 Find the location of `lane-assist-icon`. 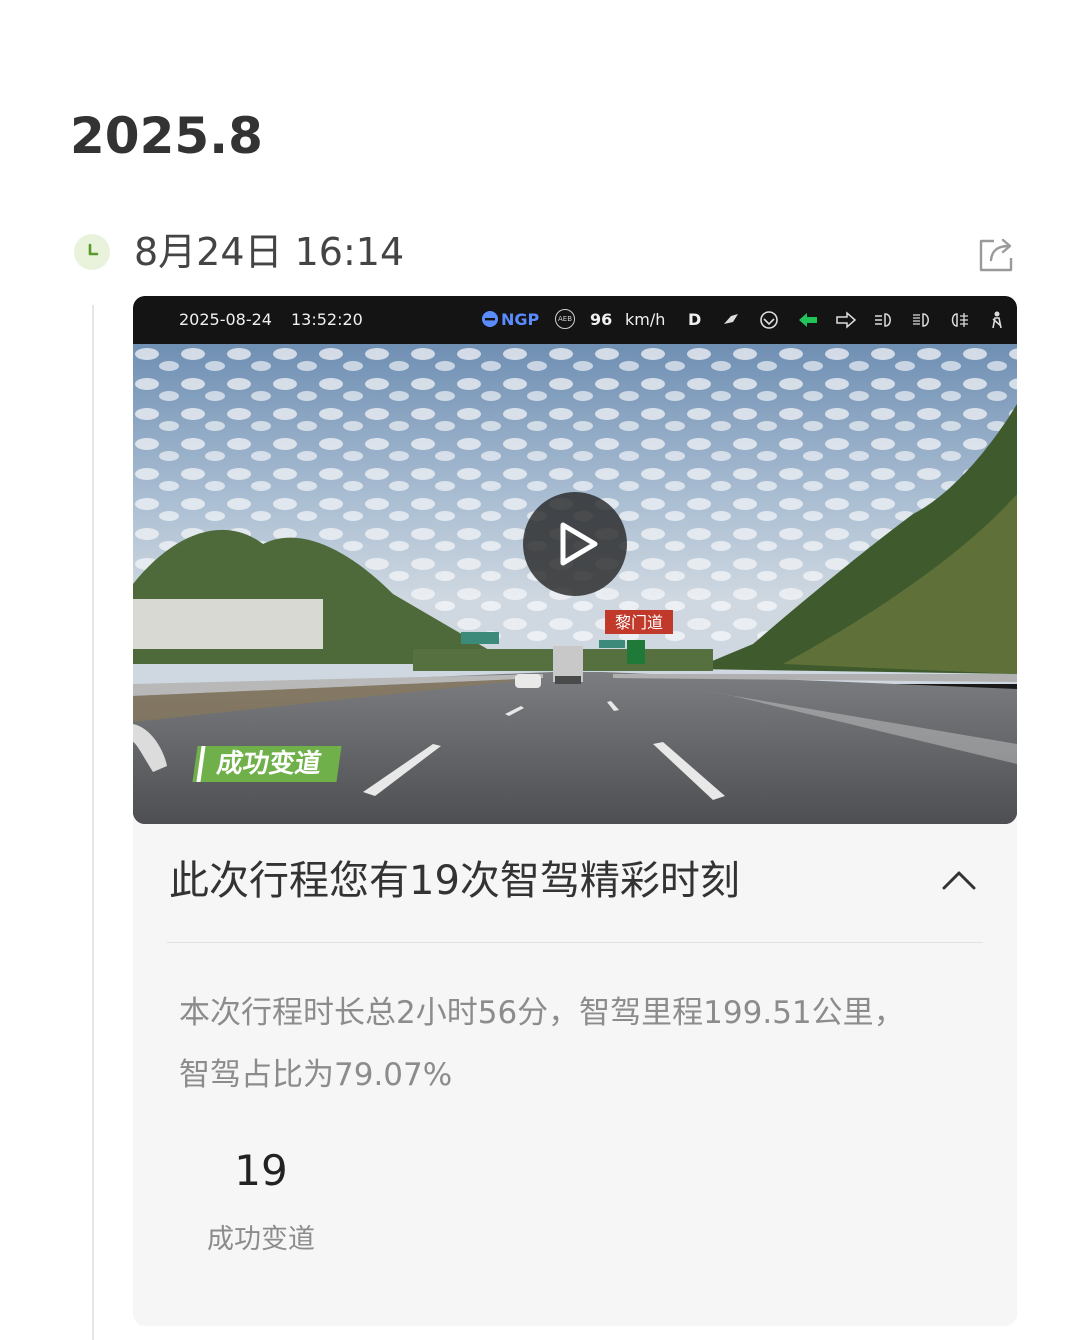

lane-assist-icon is located at coordinates (490, 319).